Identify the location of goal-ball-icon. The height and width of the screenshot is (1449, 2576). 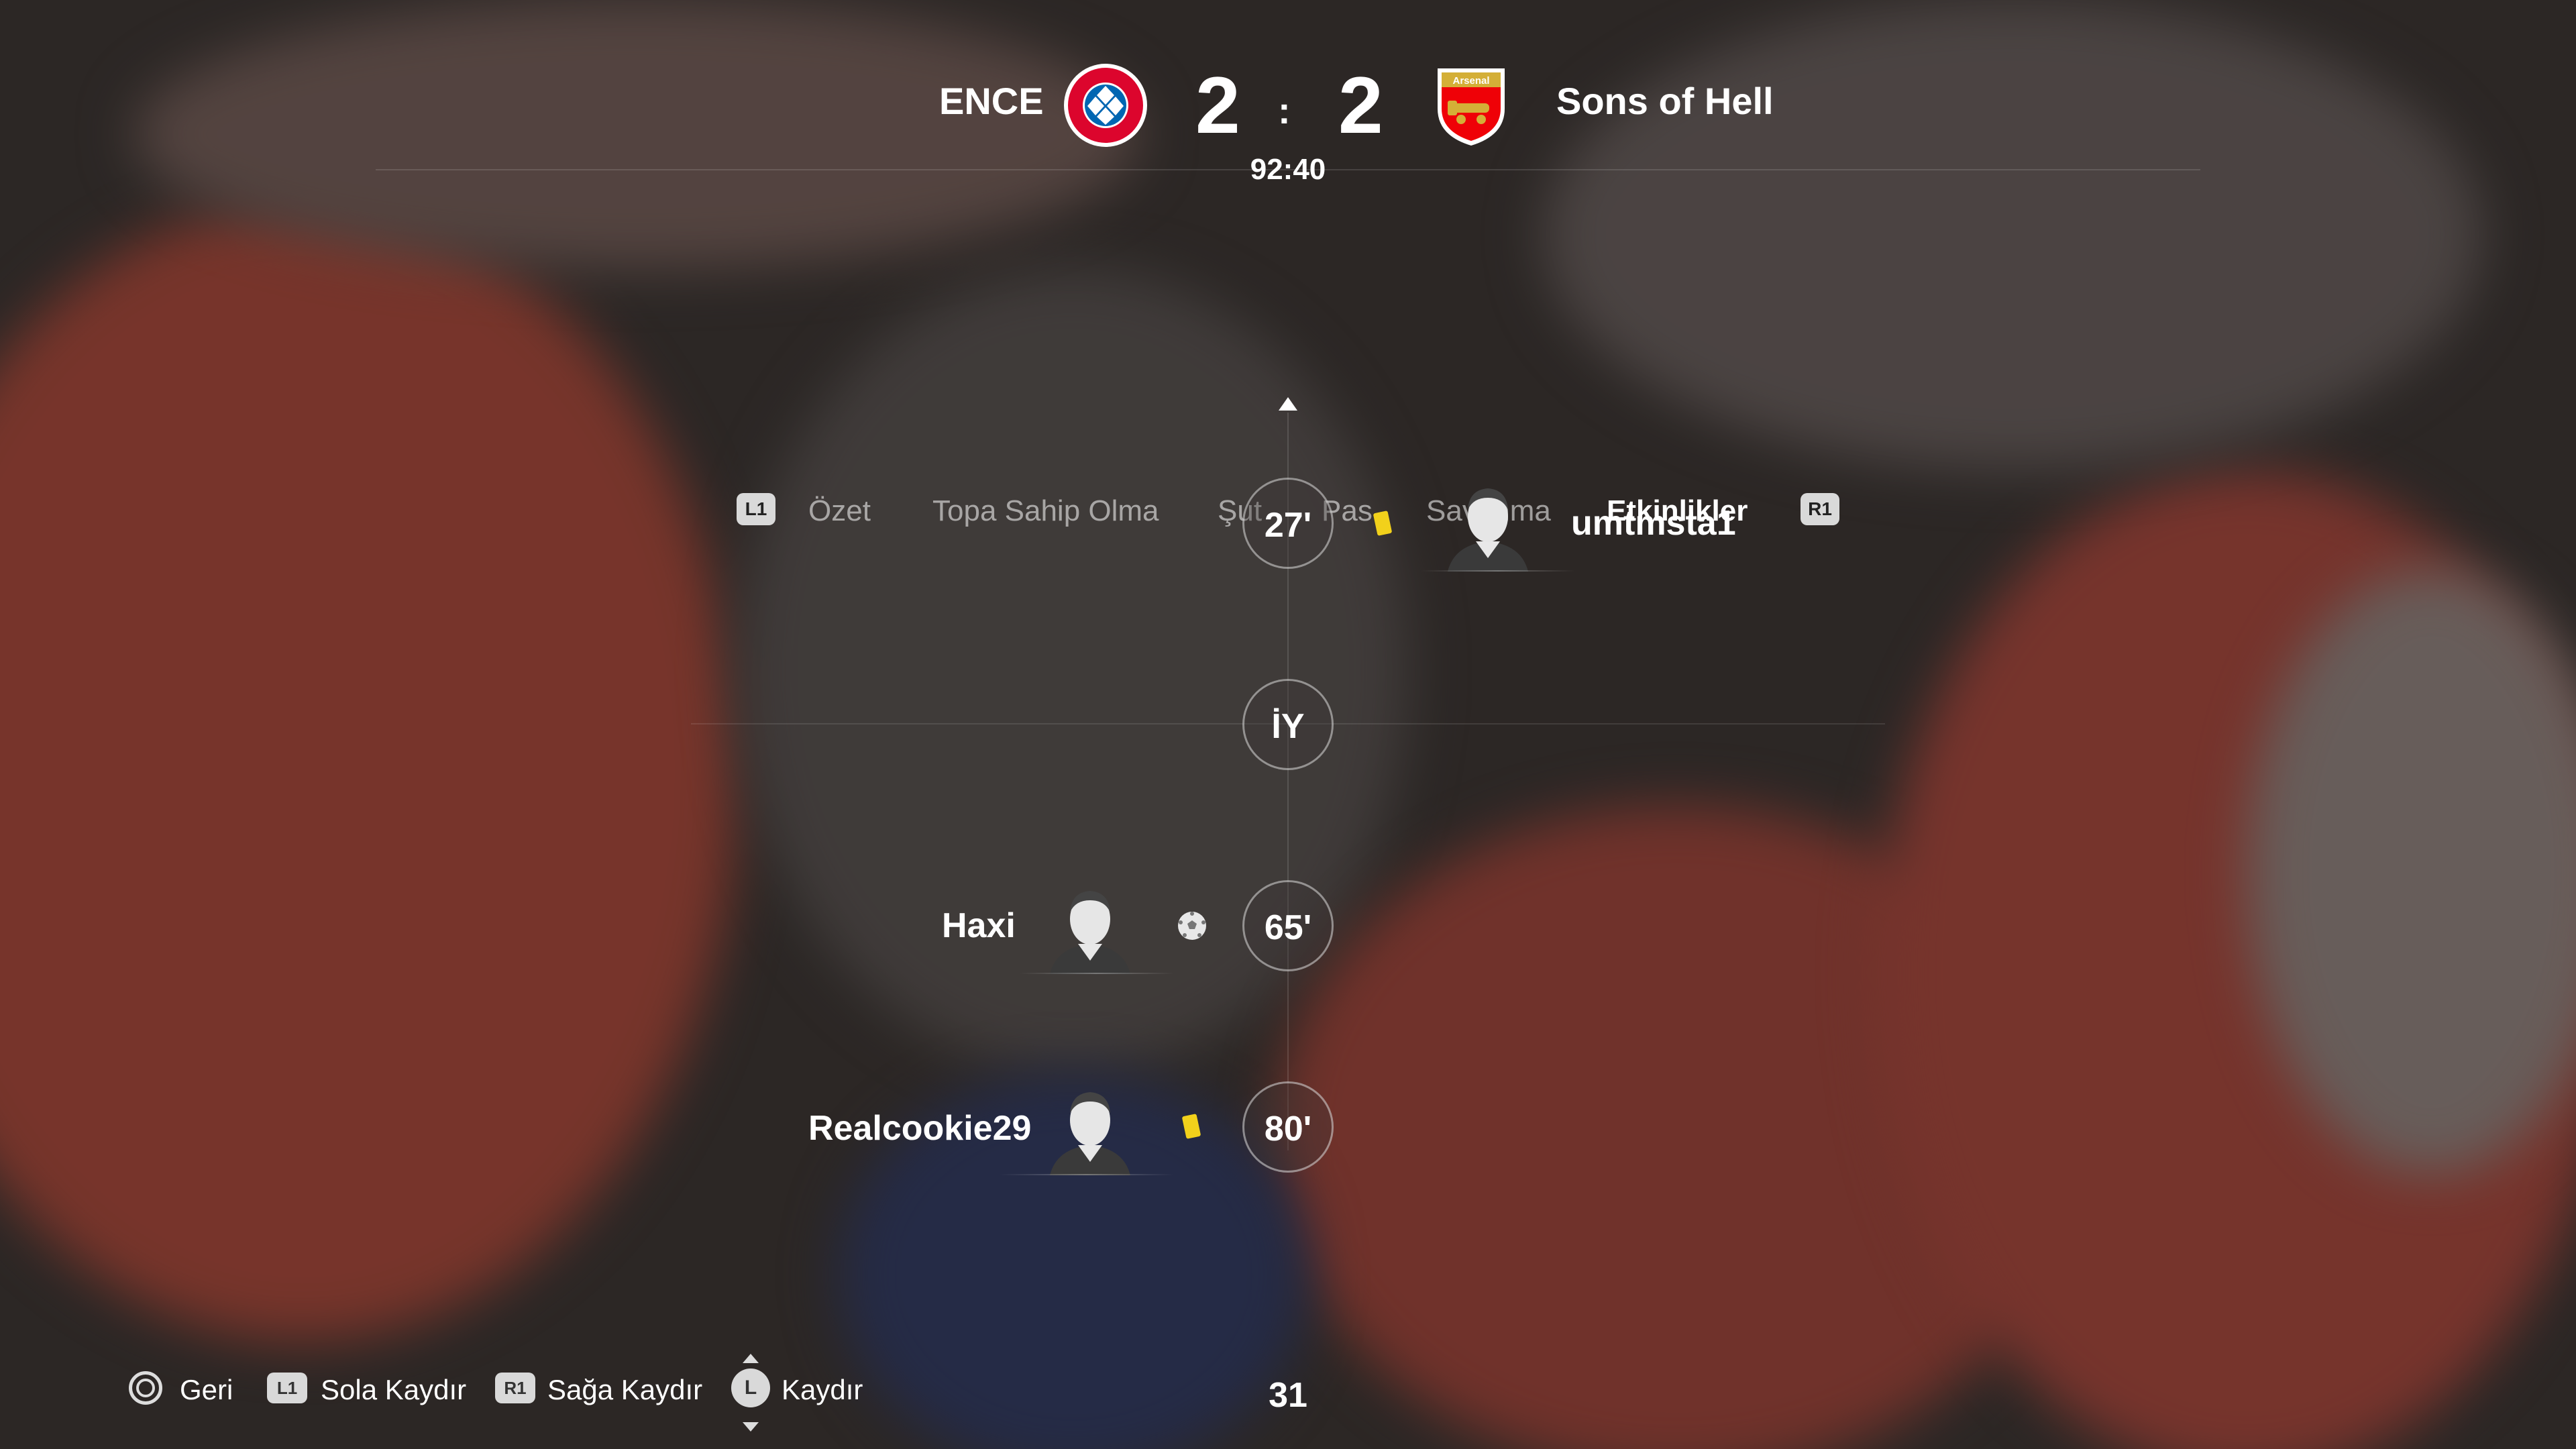
(1192, 926).